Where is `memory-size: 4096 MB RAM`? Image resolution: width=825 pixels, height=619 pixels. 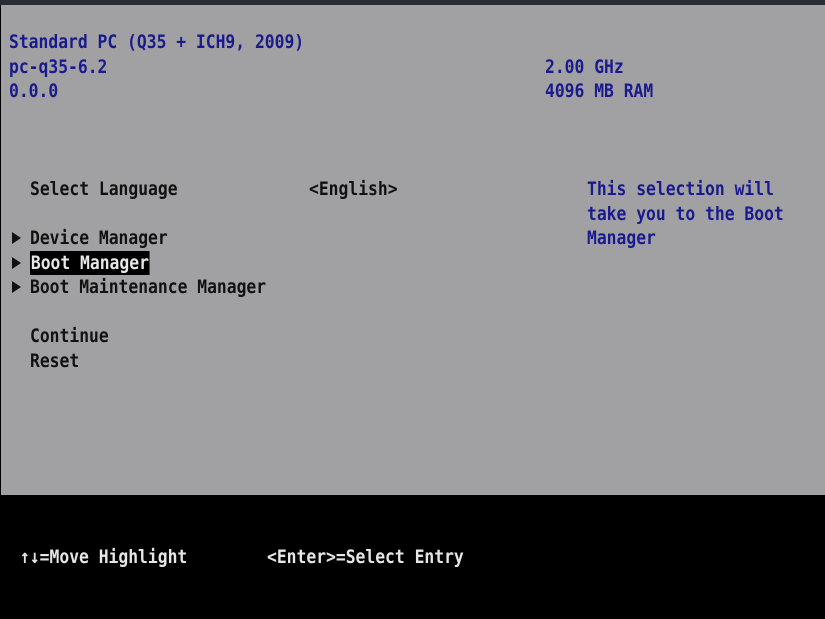 memory-size: 4096 MB RAM is located at coordinates (599, 91).